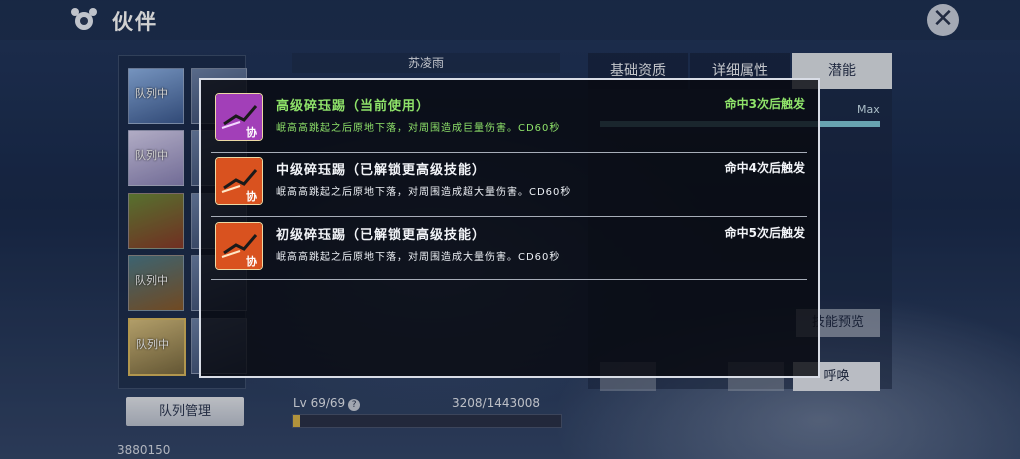  What do you see at coordinates (424, 192) in the screenshot?
I see `skill-description: 岷高高跳起之后原地下落，对周围造成超大量伤害。CD60秒` at bounding box center [424, 192].